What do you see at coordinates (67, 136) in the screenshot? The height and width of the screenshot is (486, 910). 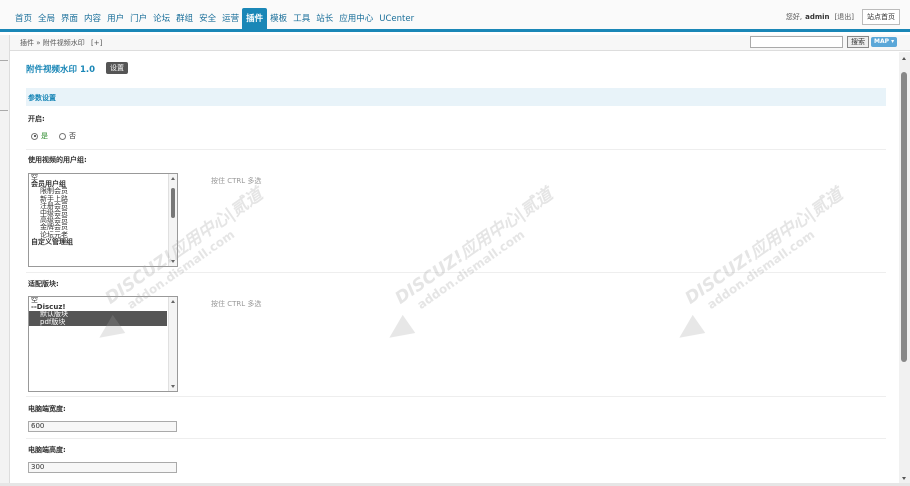 I see `radio-enable-no: 否` at bounding box center [67, 136].